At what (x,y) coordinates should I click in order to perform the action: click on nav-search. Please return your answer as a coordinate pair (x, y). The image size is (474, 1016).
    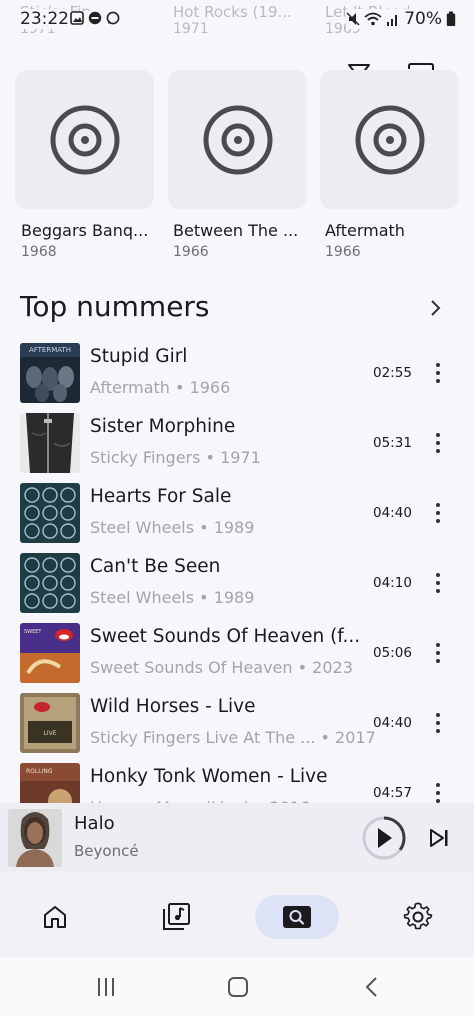
    Looking at the image, I should click on (297, 917).